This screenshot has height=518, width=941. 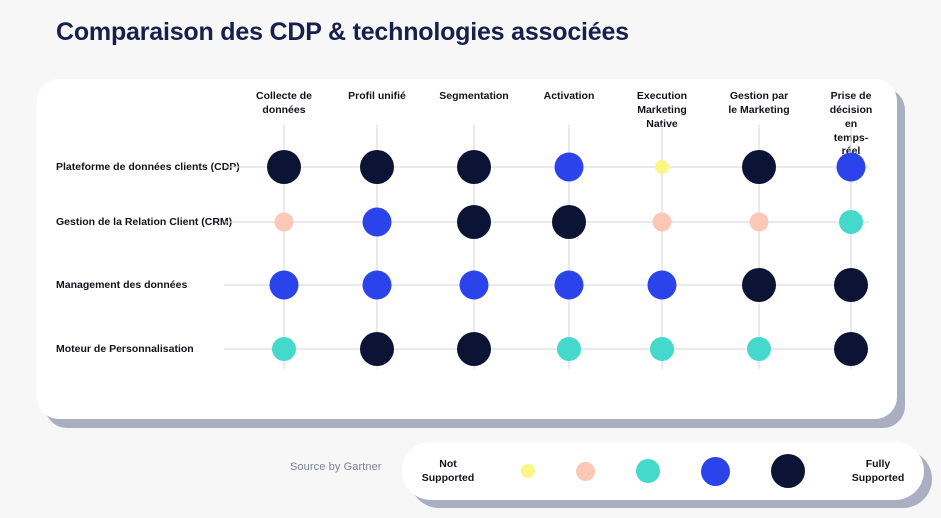 I want to click on legend-dot-minimal, so click(x=585, y=471).